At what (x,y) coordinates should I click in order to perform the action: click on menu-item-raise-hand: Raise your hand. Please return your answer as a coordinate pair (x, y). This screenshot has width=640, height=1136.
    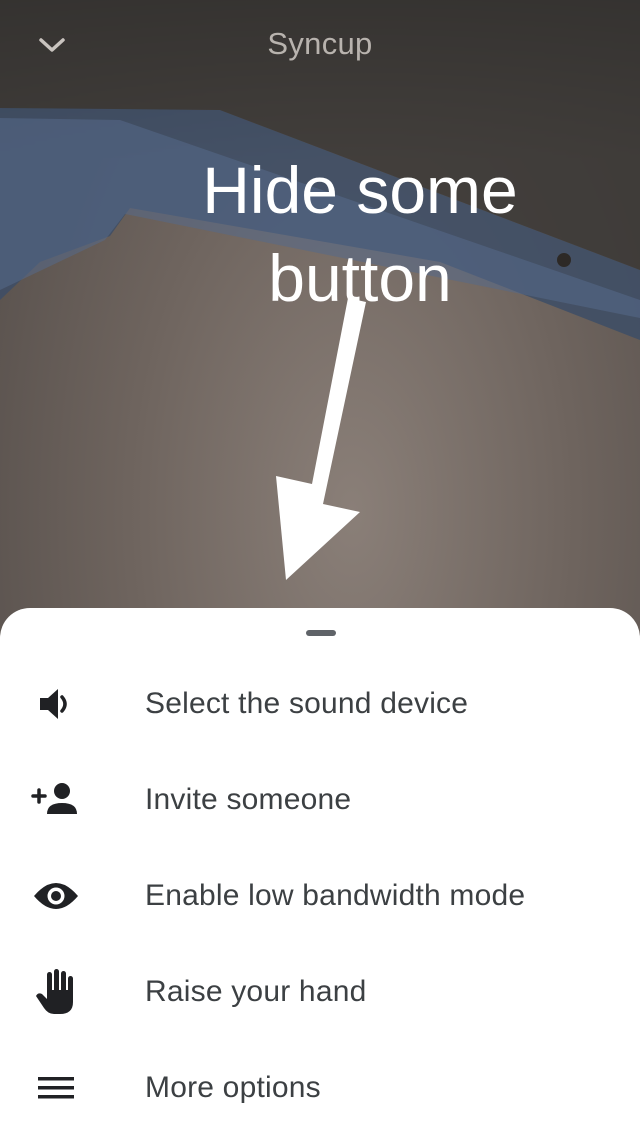
    Looking at the image, I should click on (320, 992).